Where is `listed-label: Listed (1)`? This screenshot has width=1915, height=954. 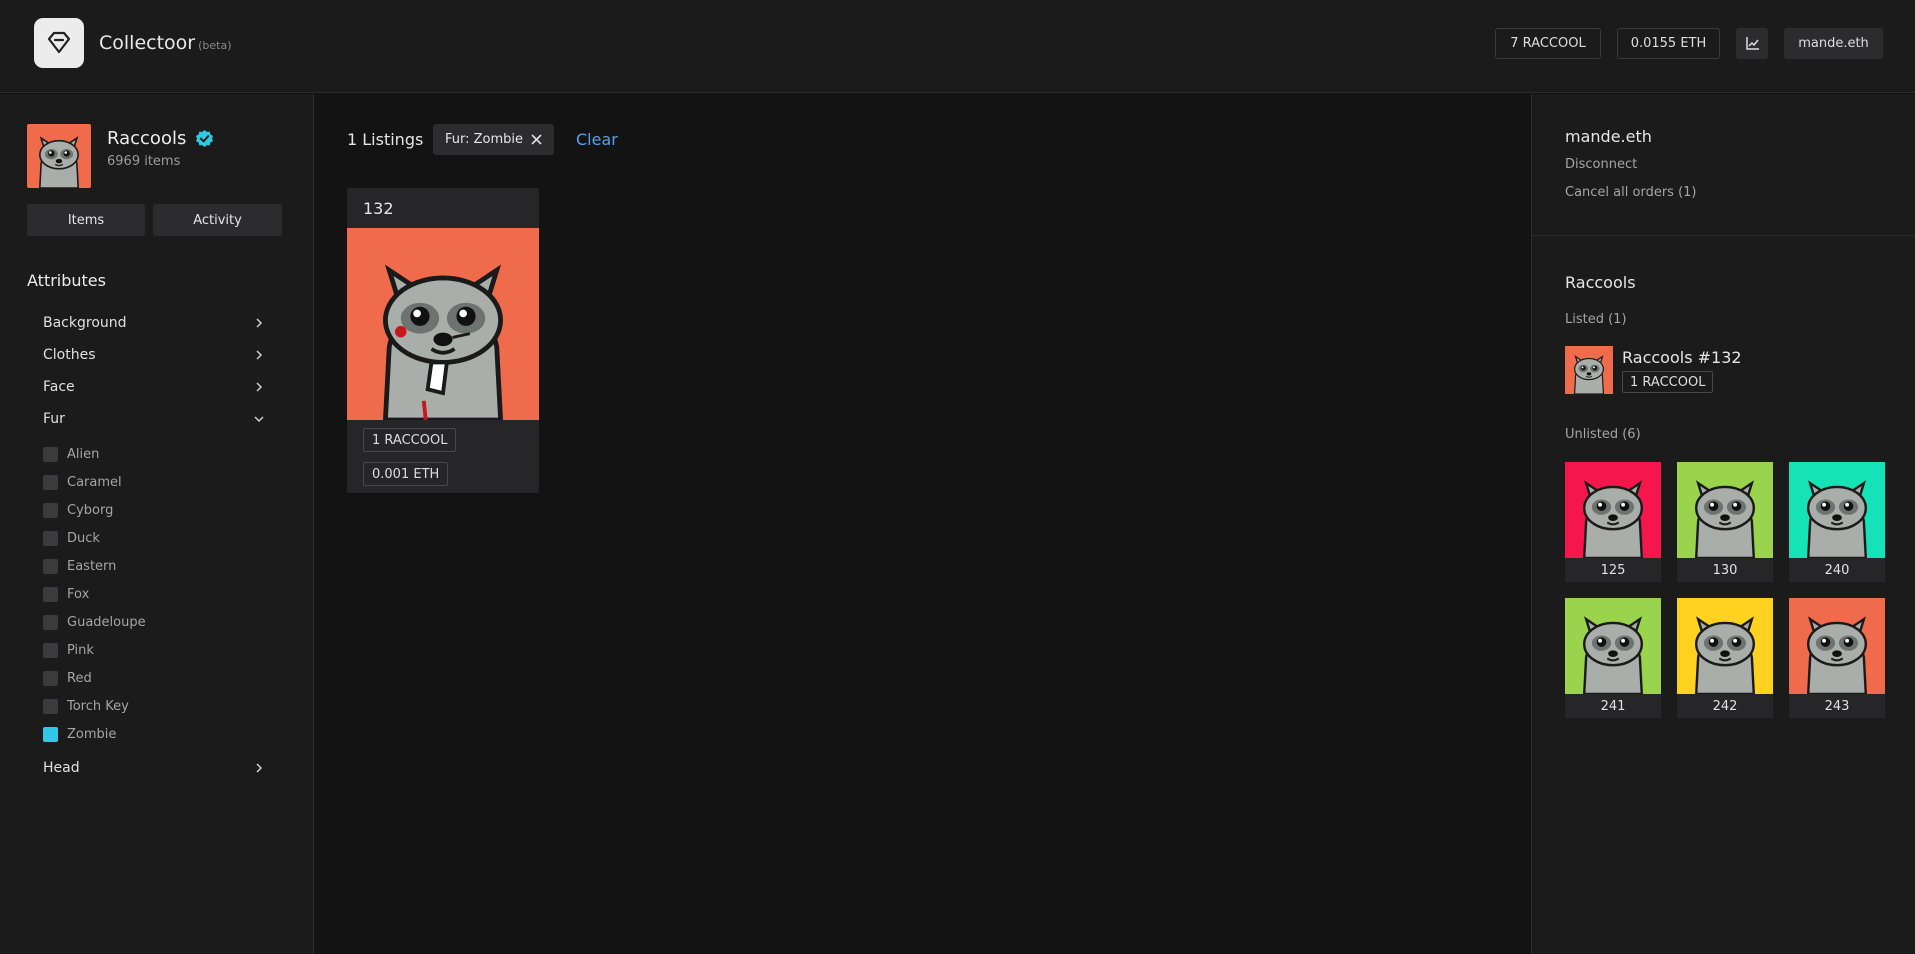 listed-label: Listed (1) is located at coordinates (1596, 319).